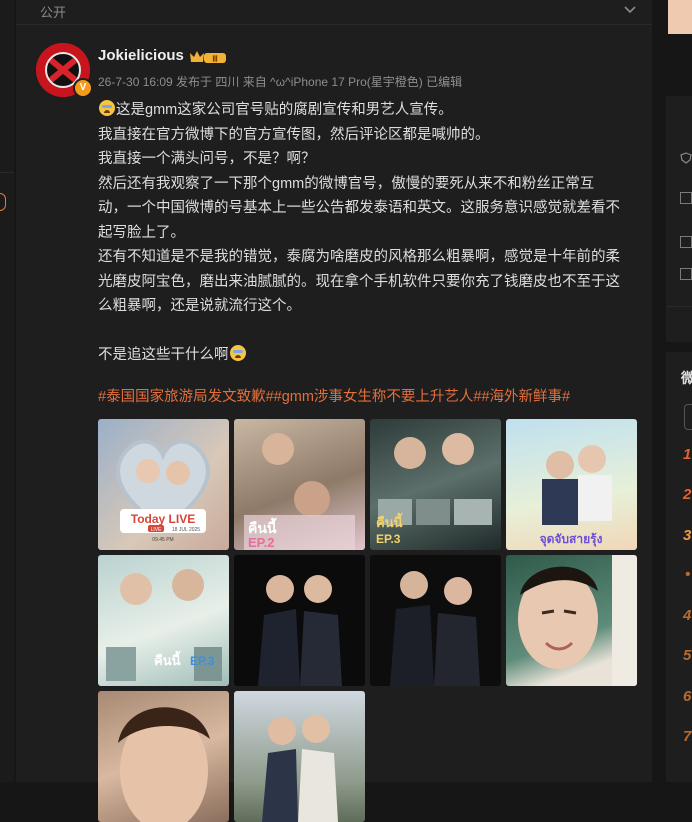 Image resolution: width=692 pixels, height=822 pixels. What do you see at coordinates (7, 172) in the screenshot?
I see `gutter-divider` at bounding box center [7, 172].